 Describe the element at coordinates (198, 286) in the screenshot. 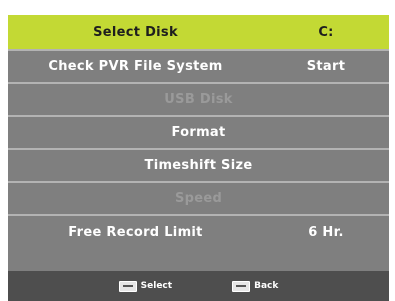

I see `footer-hint-bar: Select Back` at that location.